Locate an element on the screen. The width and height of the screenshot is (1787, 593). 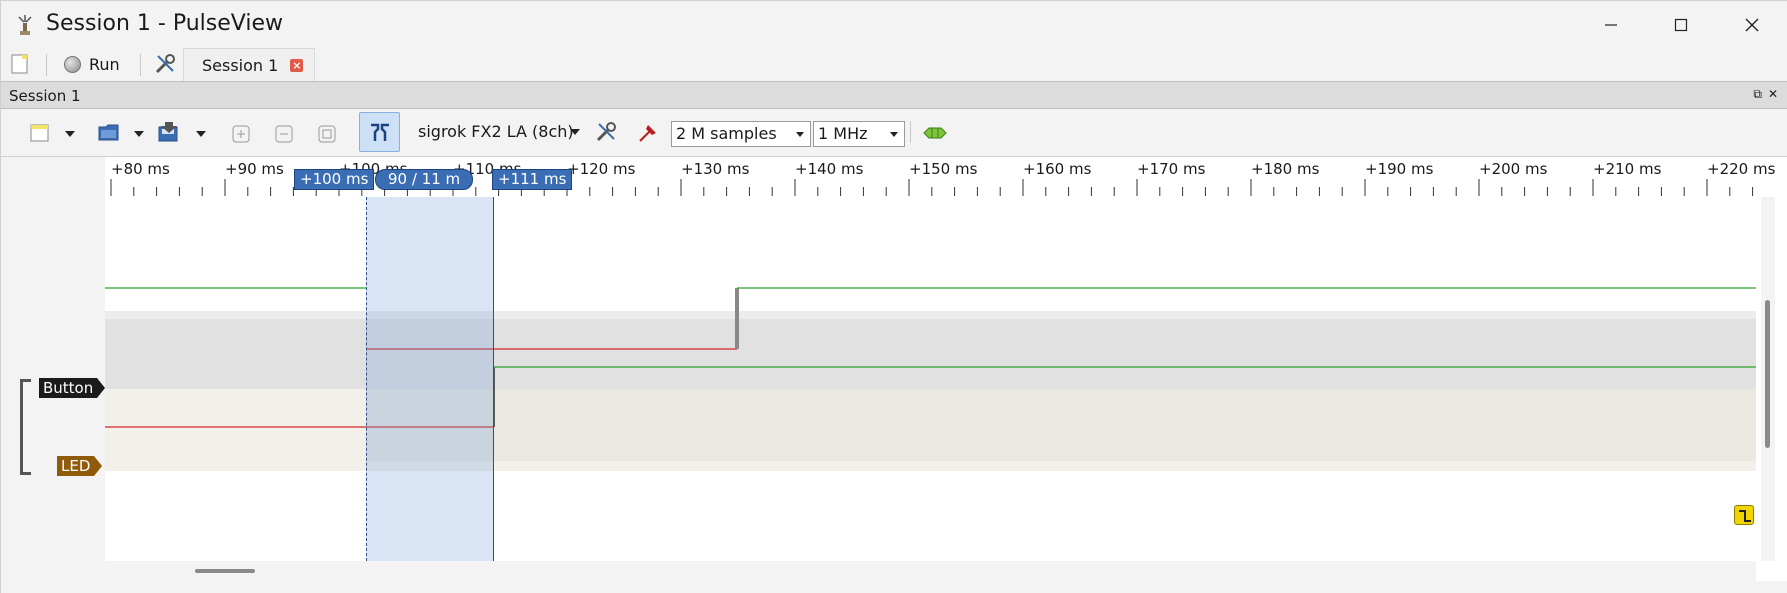
pulseview-app-icon is located at coordinates (25, 25).